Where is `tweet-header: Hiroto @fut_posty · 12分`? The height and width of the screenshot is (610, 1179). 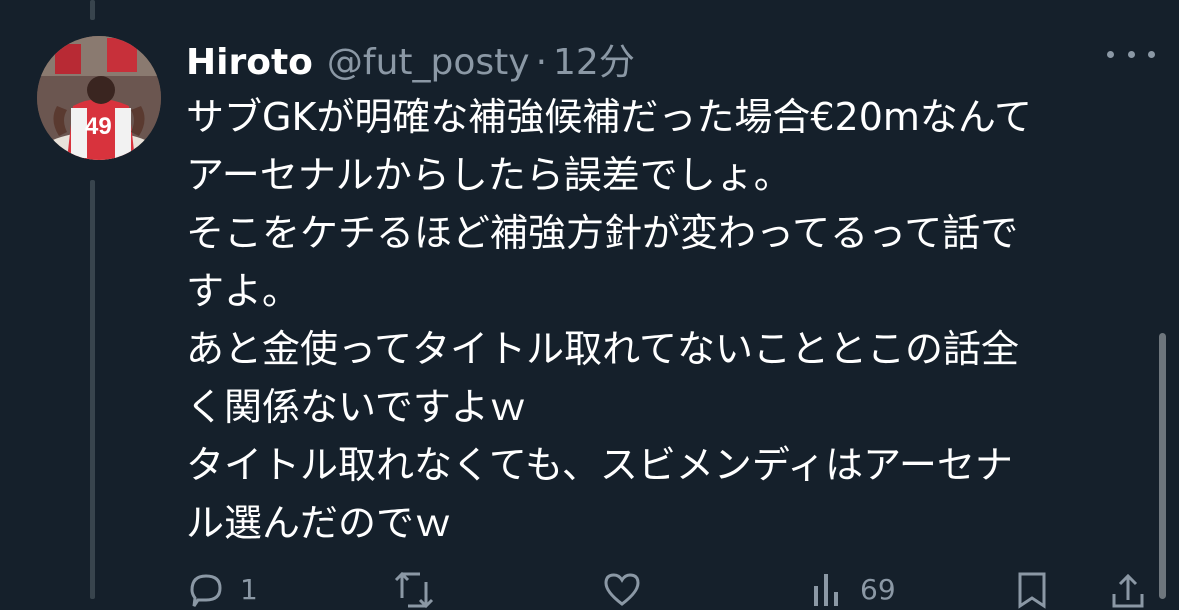 tweet-header: Hiroto @fut_posty · 12分 is located at coordinates (410, 58).